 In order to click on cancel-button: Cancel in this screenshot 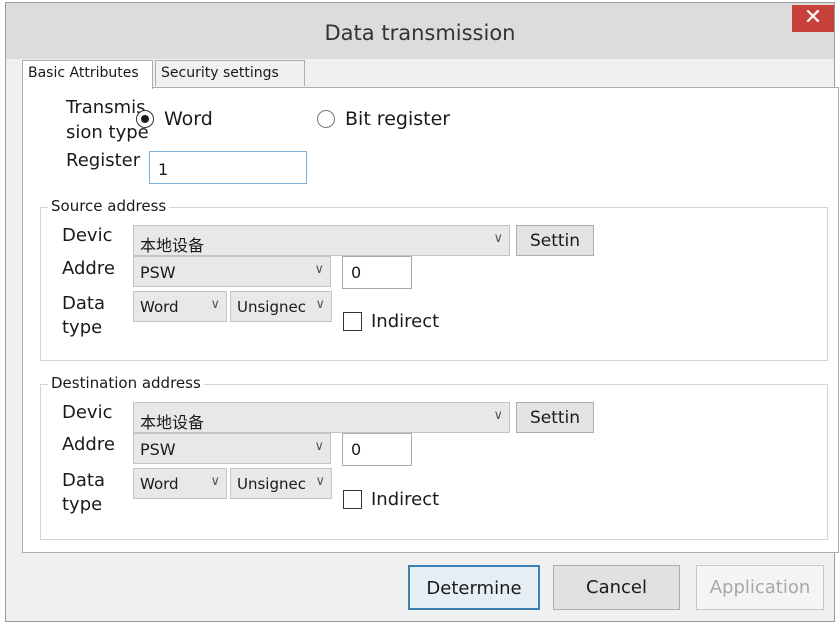, I will do `click(616, 587)`.